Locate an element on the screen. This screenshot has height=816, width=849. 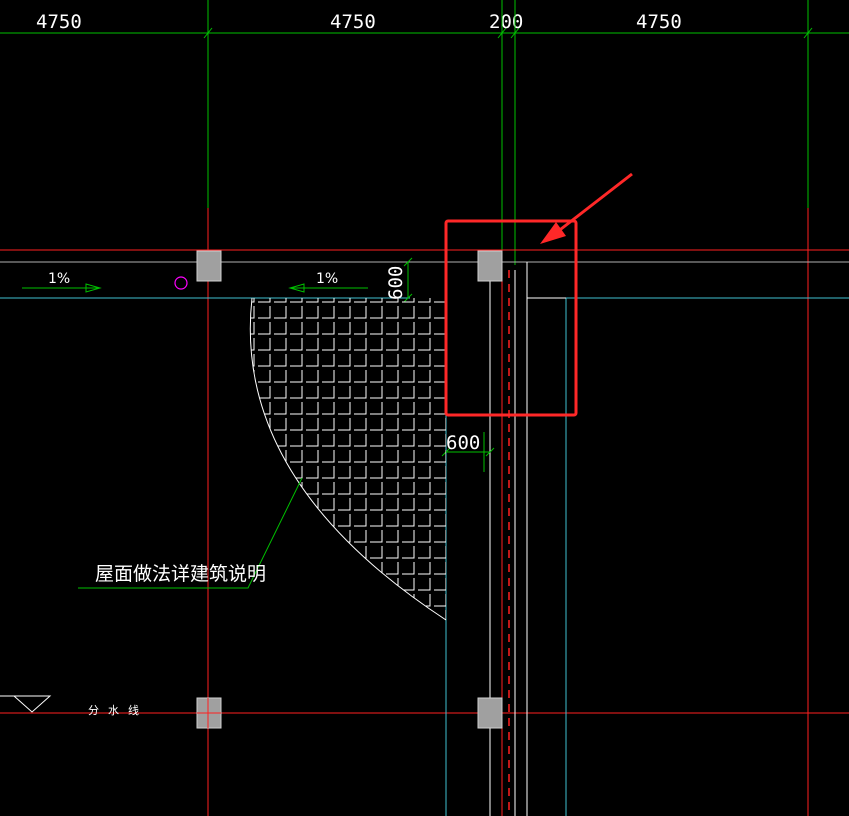
divide-line-label: 分水线 is located at coordinates (118, 710).